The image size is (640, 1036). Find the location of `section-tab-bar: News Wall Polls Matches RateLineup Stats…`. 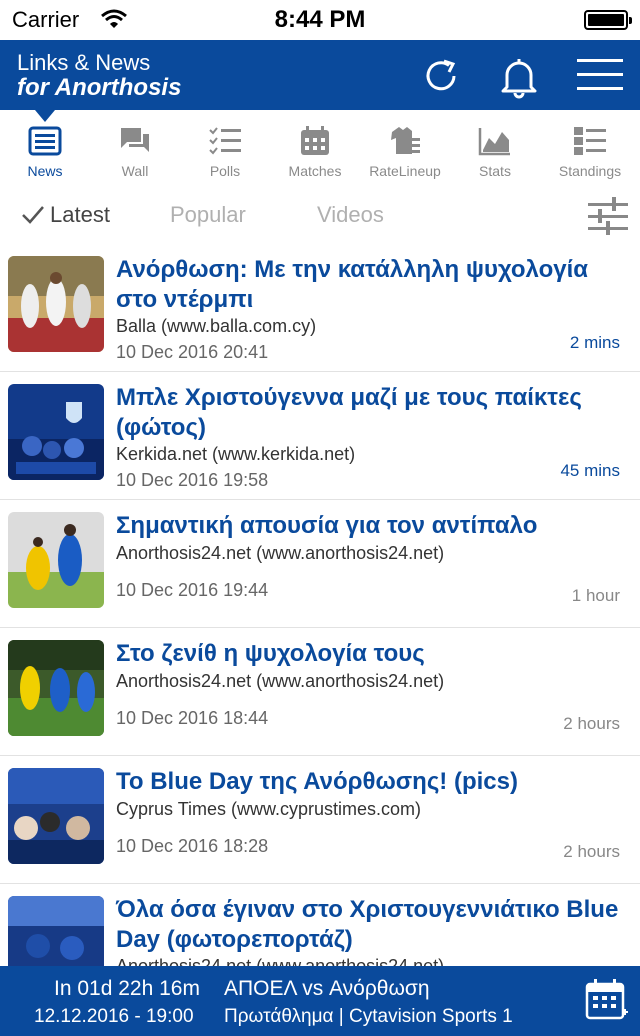

section-tab-bar: News Wall Polls Matches RateLineup Stats… is located at coordinates (320, 149).